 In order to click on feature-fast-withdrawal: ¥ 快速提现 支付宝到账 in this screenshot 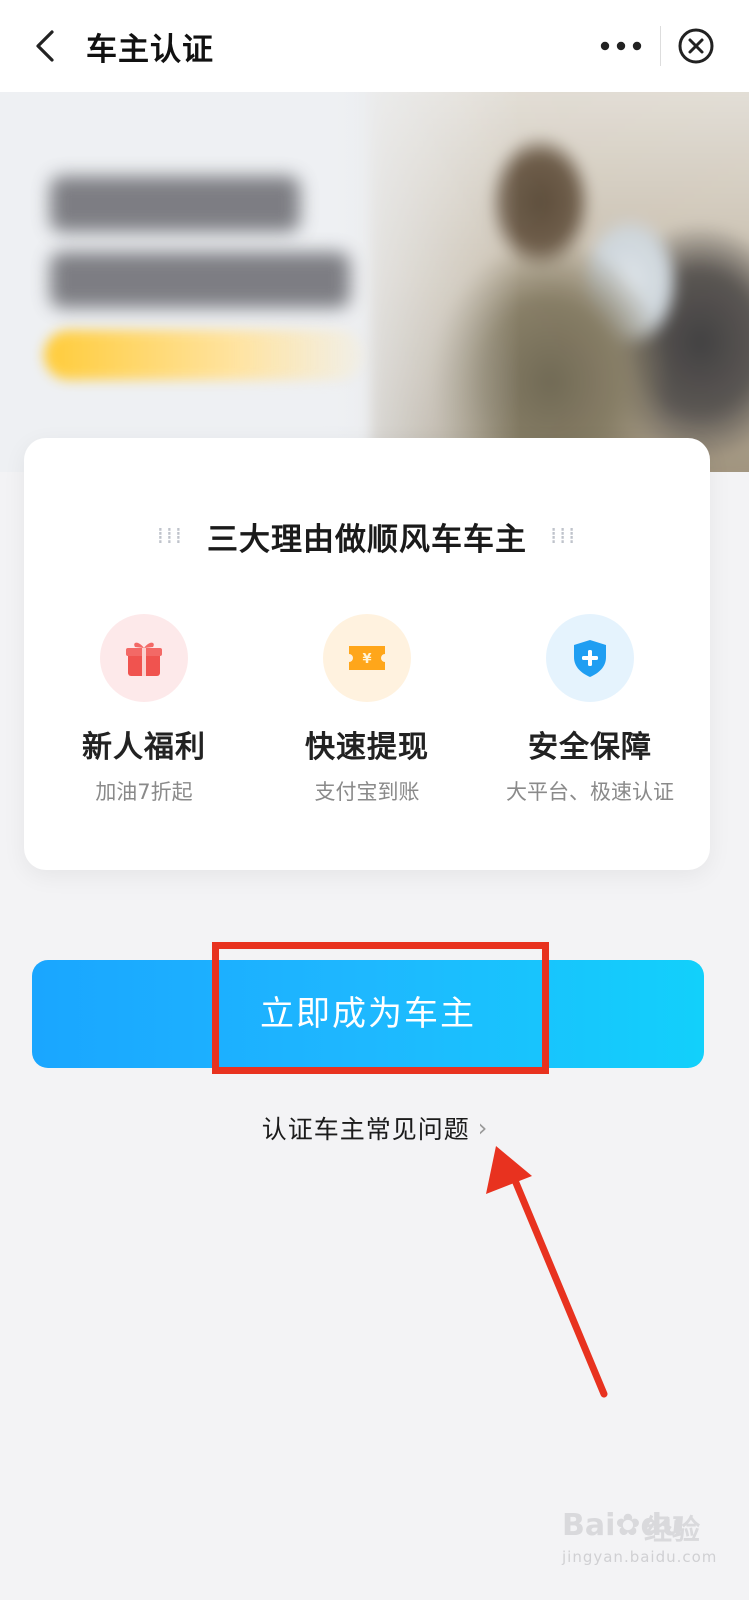, I will do `click(367, 710)`.